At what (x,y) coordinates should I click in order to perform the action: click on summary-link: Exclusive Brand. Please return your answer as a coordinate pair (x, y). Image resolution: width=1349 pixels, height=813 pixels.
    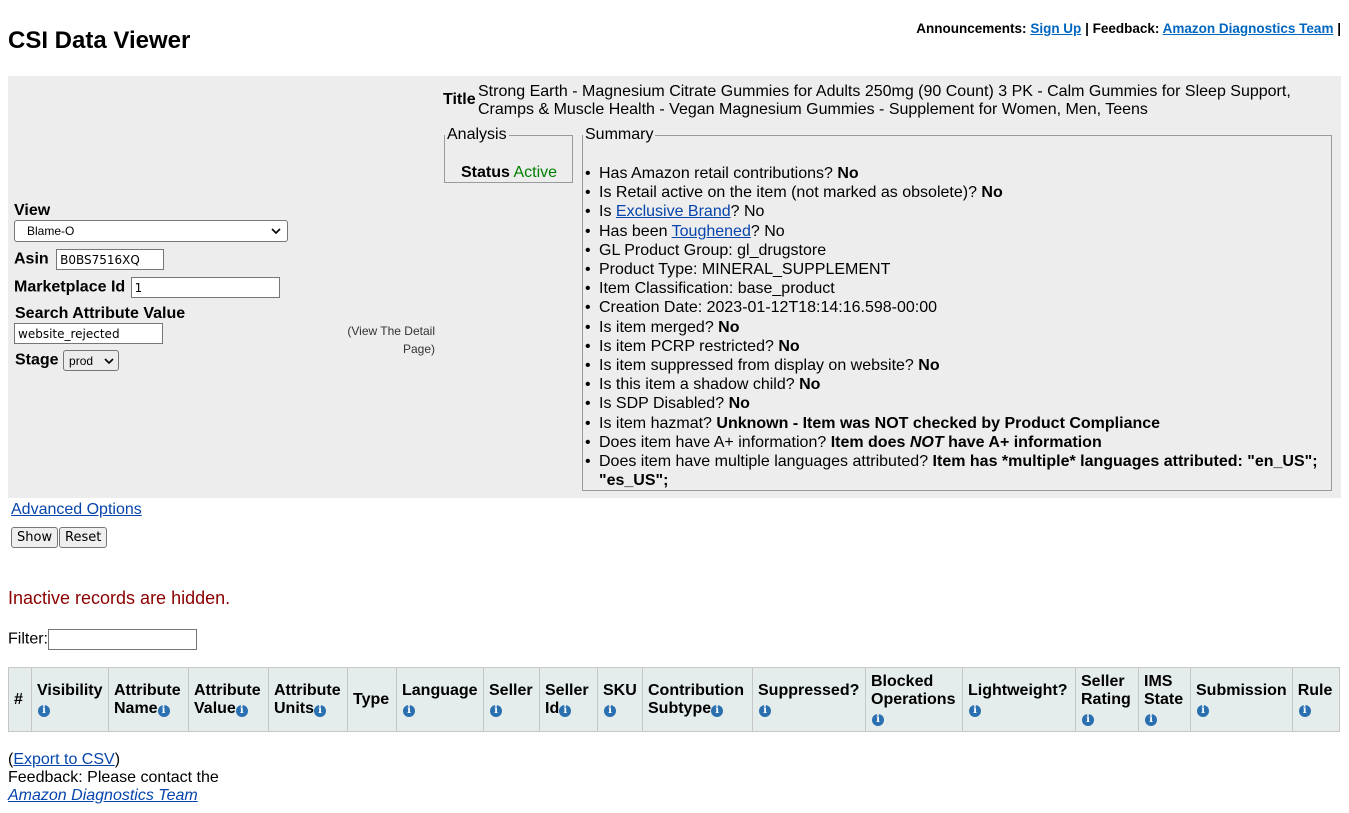
    Looking at the image, I should click on (673, 211).